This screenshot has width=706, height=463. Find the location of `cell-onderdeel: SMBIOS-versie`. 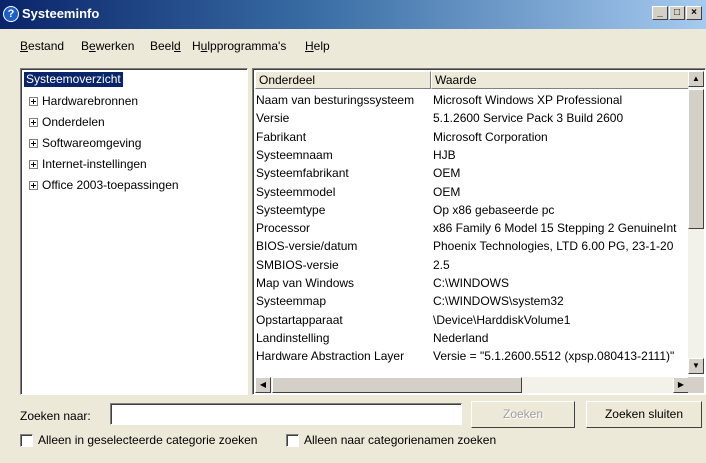

cell-onderdeel: SMBIOS-versie is located at coordinates (297, 264).